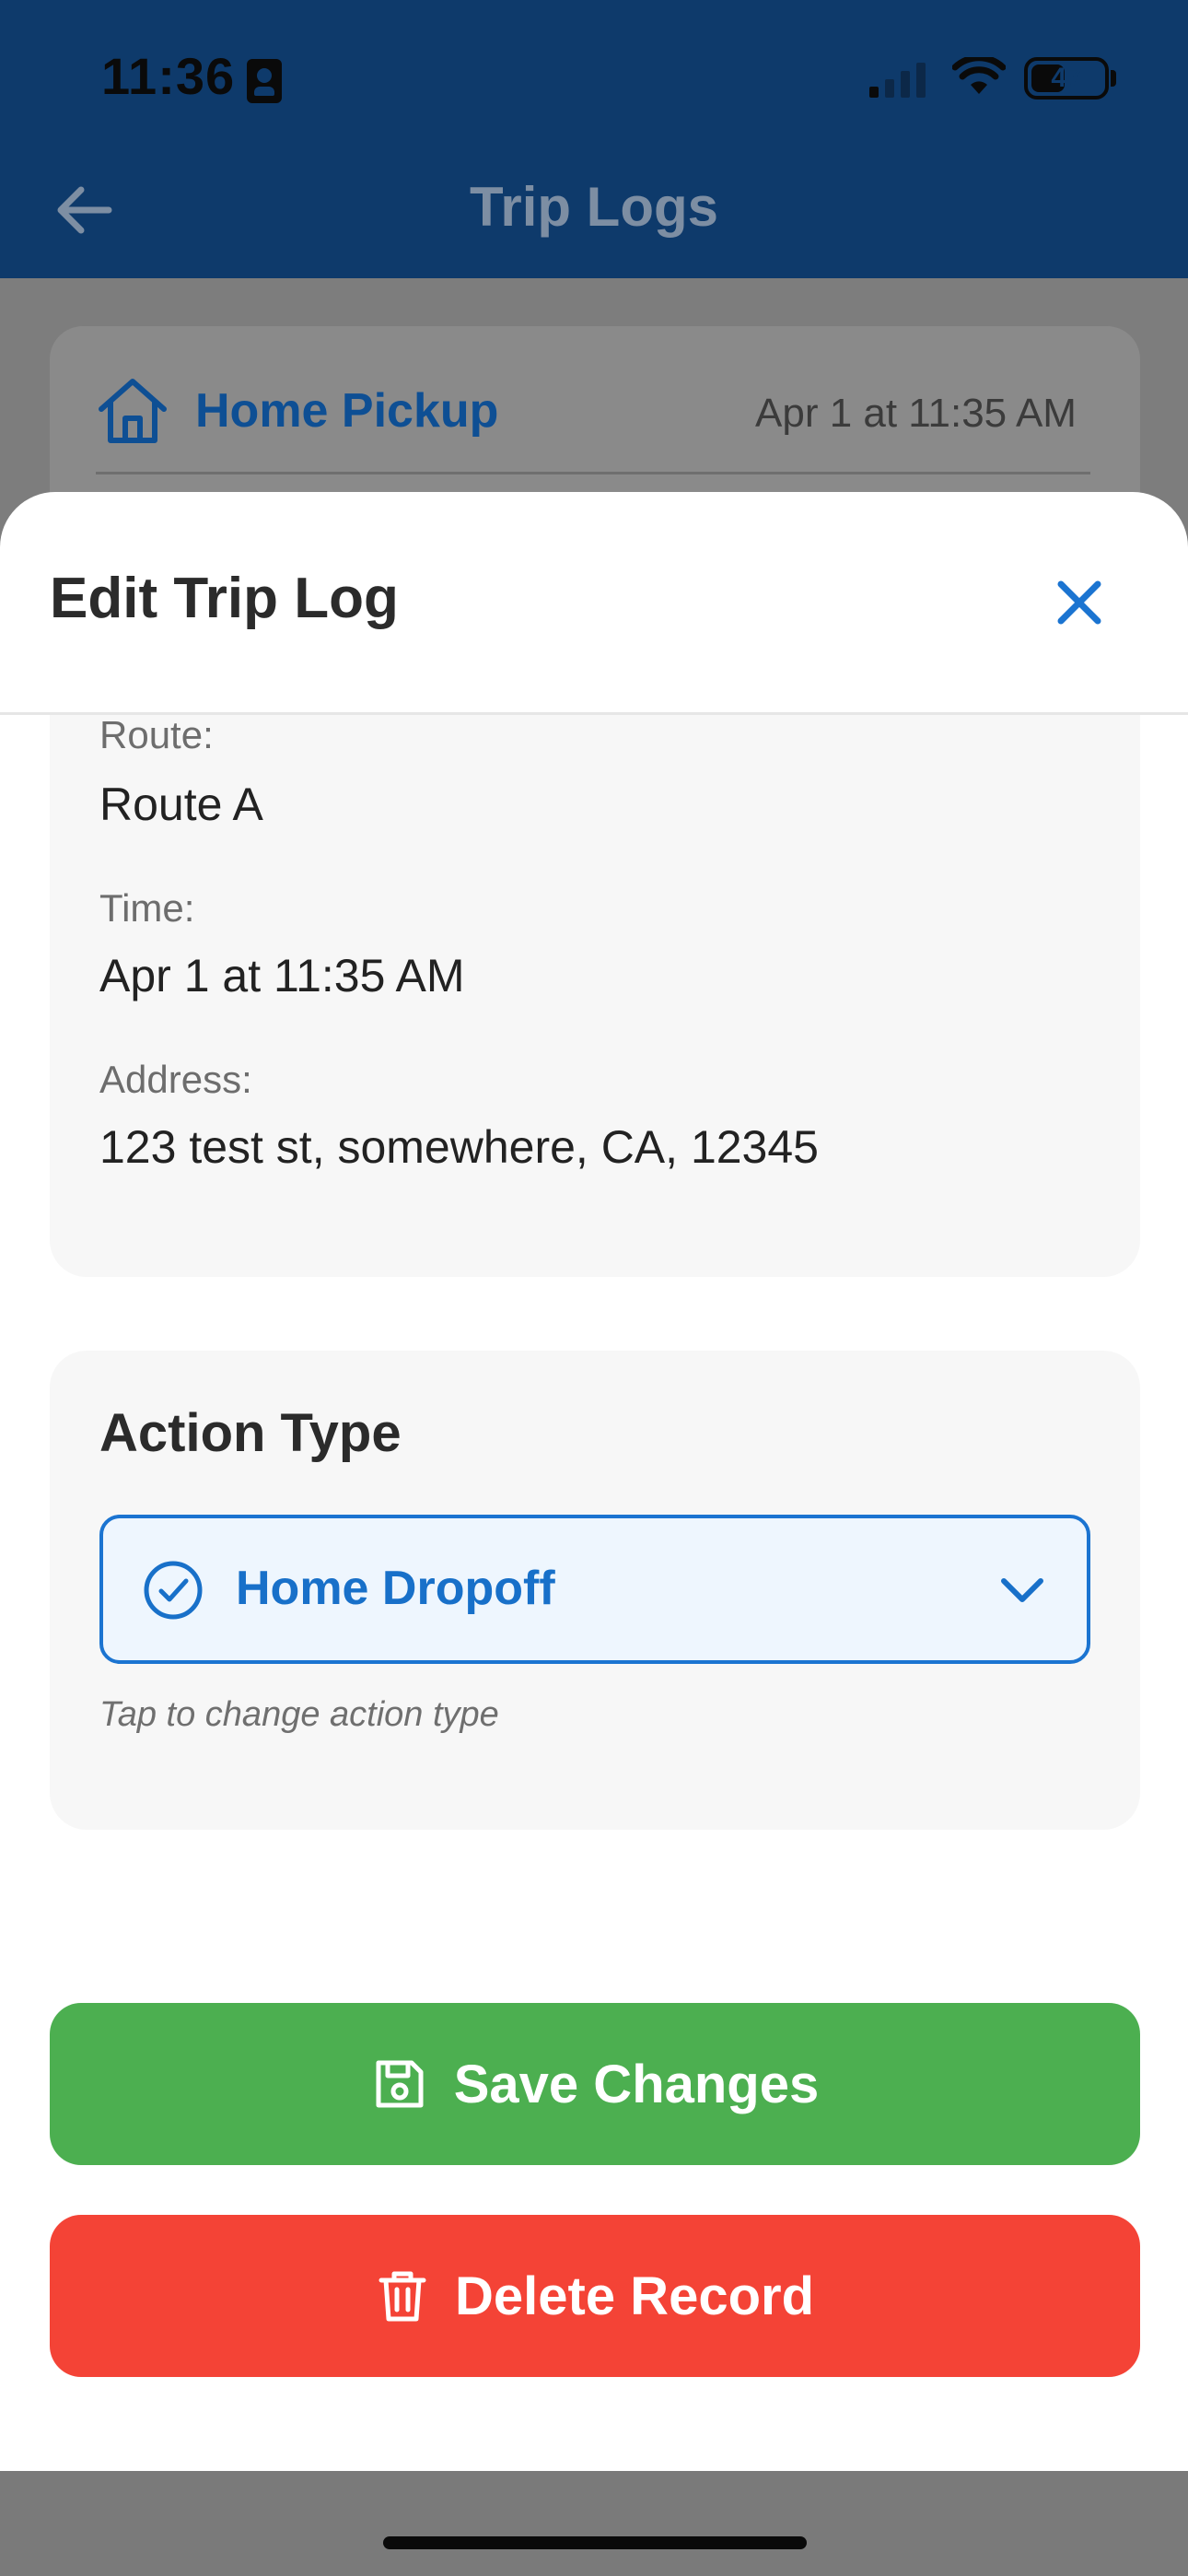  I want to click on status-time: 11:36, so click(168, 76).